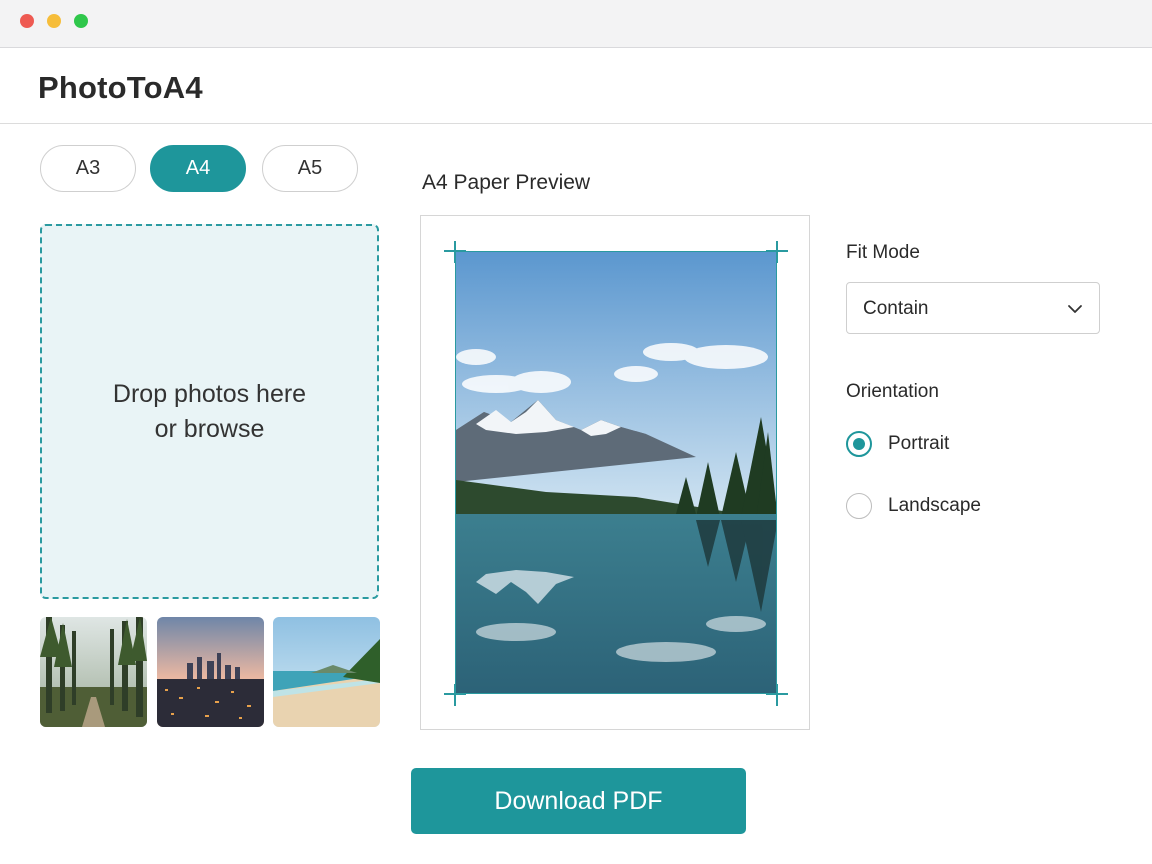  I want to click on photo-dropzone: Drop photos here or browse, so click(209, 411).